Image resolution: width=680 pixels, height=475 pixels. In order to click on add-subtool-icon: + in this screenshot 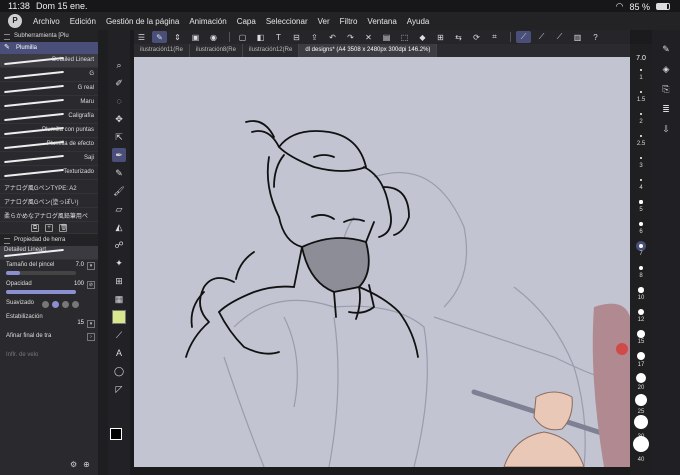, I will do `click(49, 227)`.